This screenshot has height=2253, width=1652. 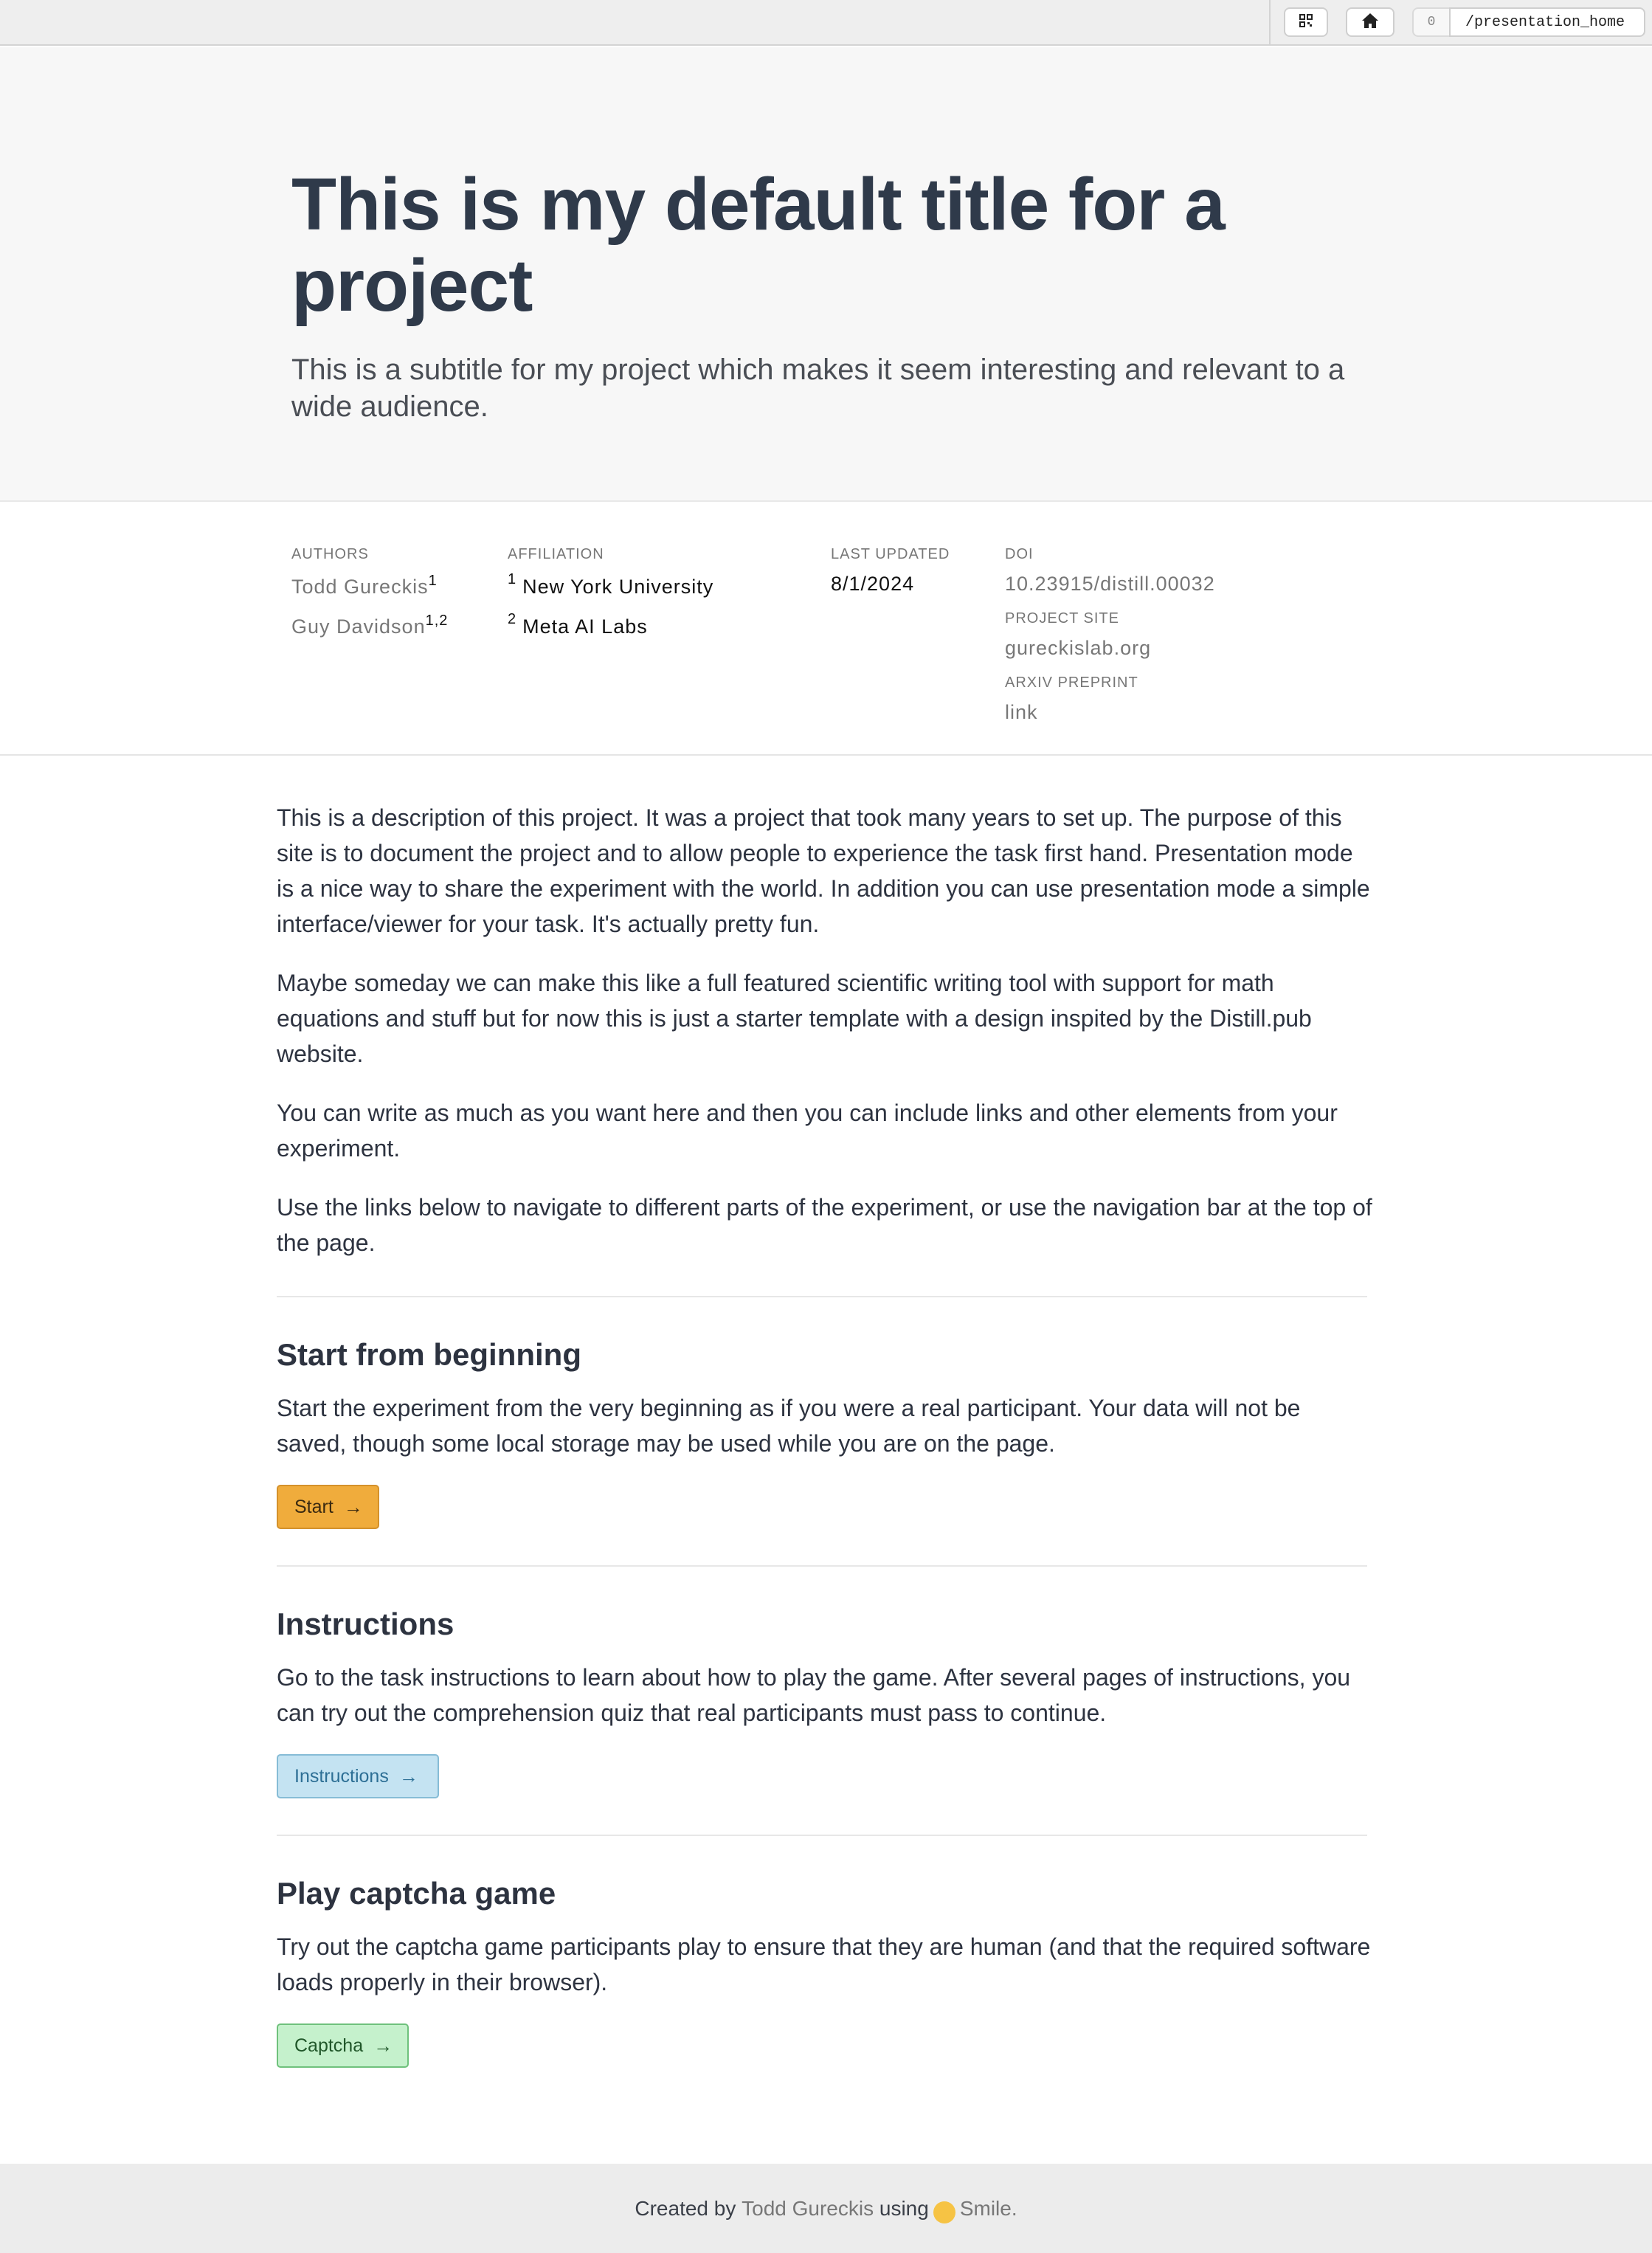 What do you see at coordinates (944, 2212) in the screenshot?
I see `smile-logo-icon` at bounding box center [944, 2212].